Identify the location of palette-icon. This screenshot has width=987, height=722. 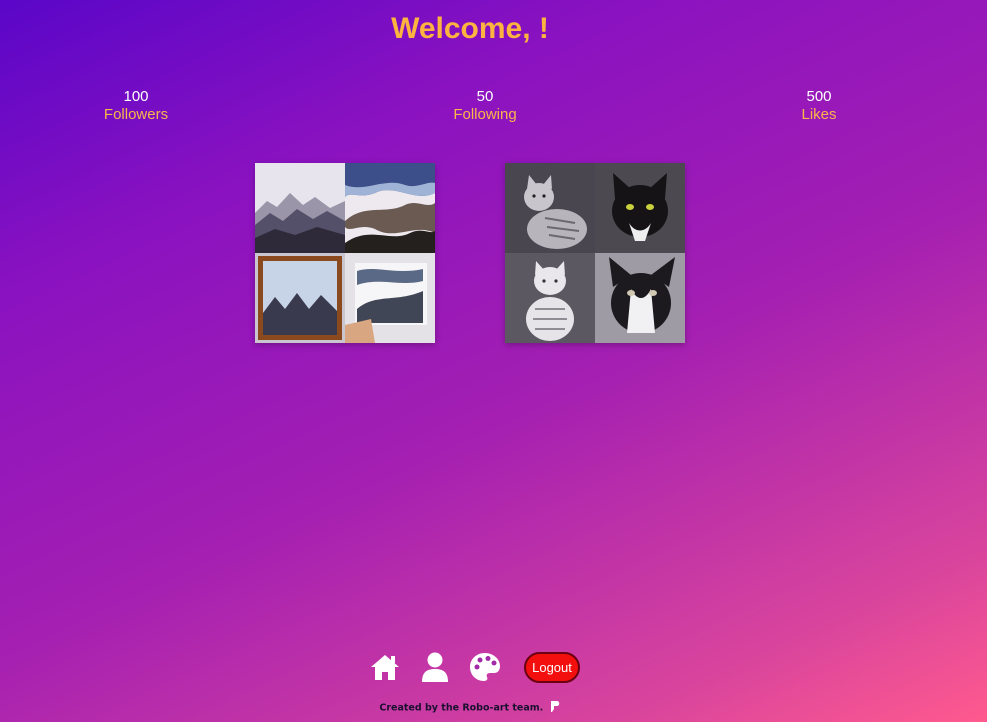
(485, 667).